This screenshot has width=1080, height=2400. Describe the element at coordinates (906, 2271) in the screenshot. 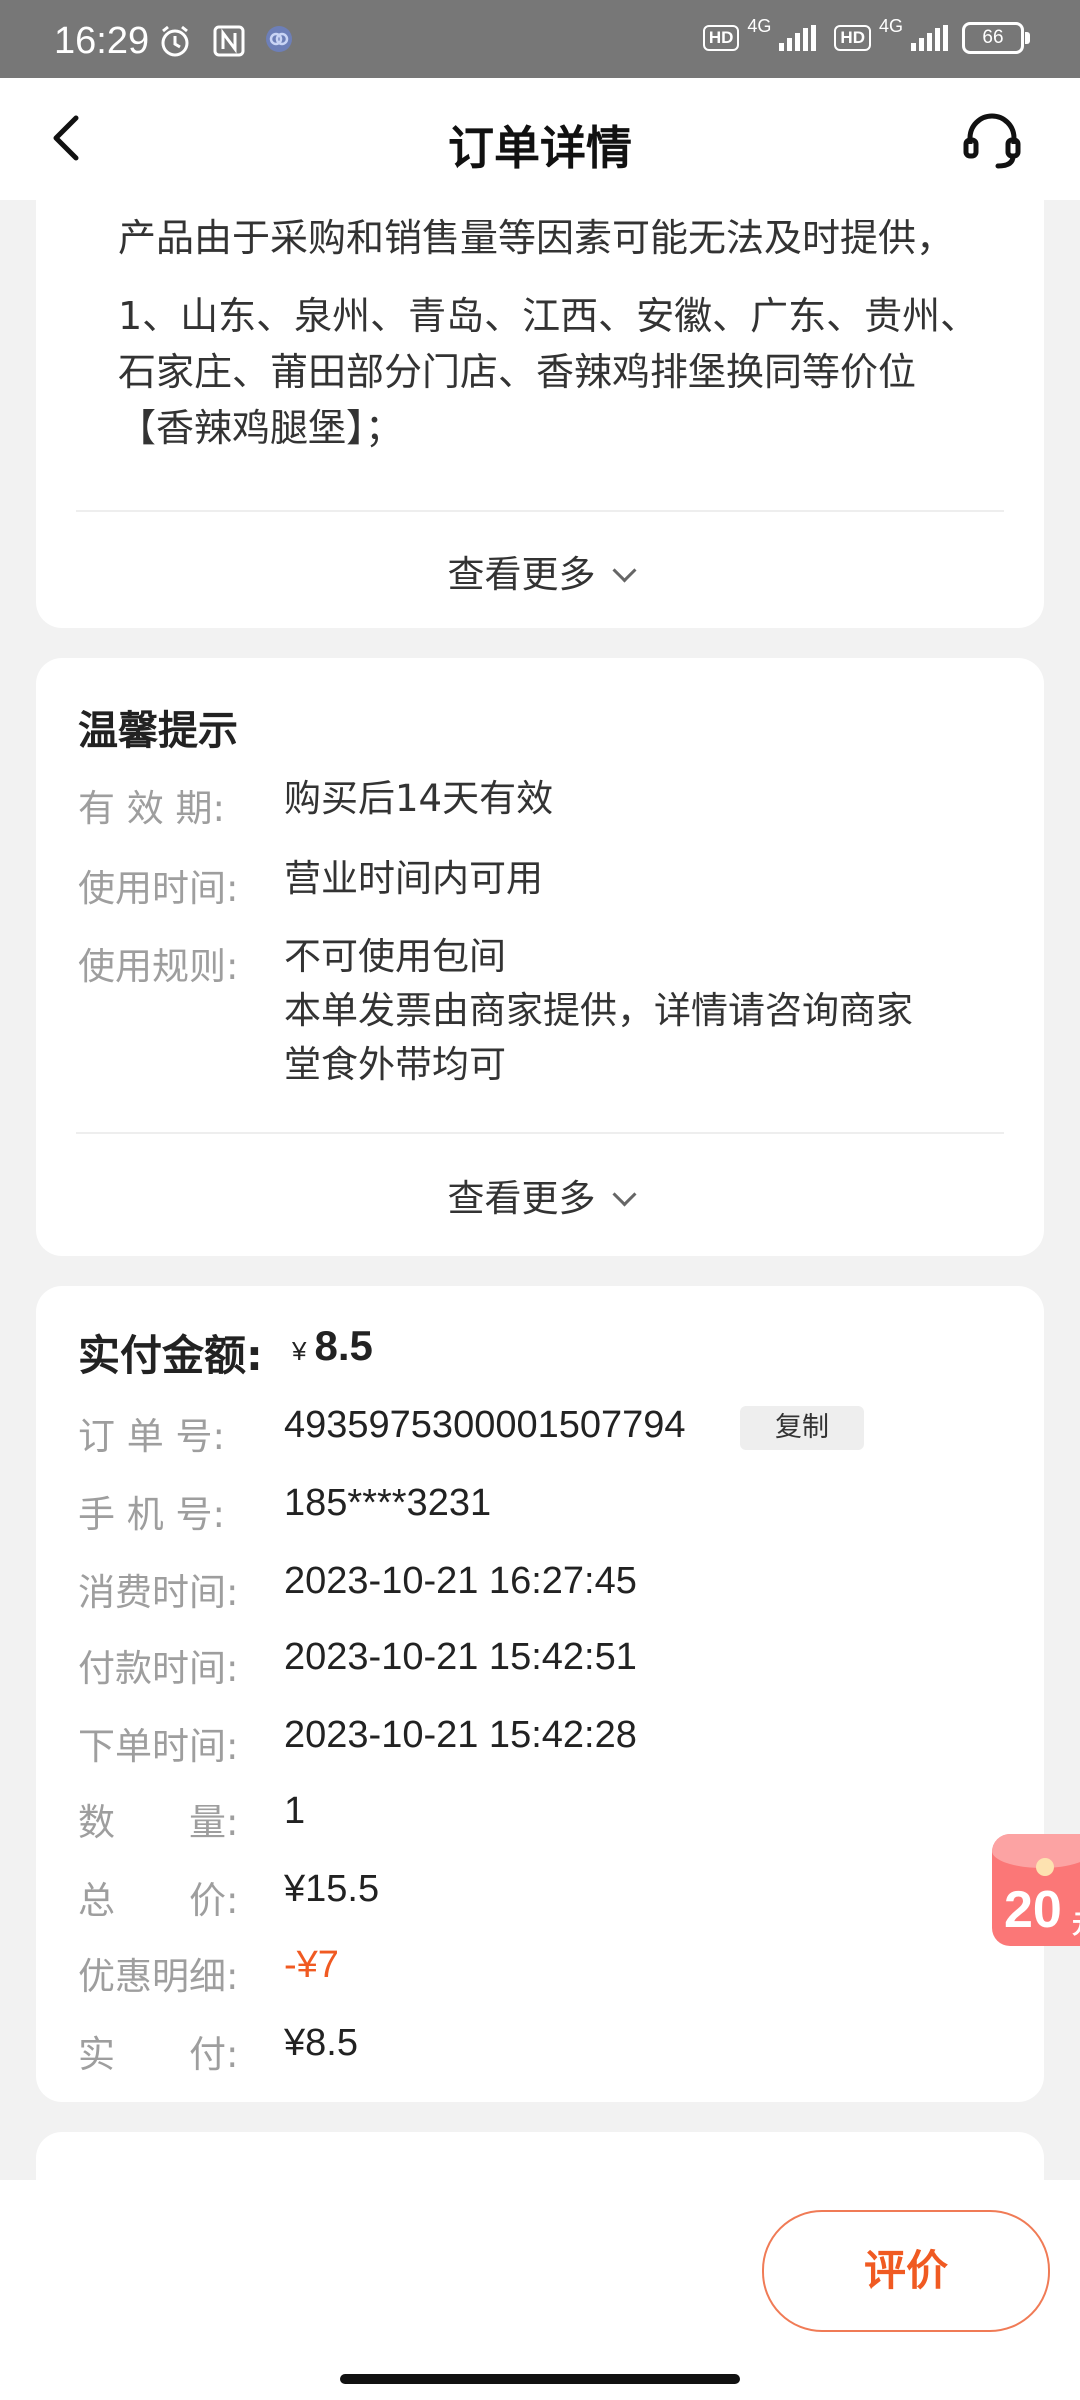

I see `review-button: 评价` at that location.